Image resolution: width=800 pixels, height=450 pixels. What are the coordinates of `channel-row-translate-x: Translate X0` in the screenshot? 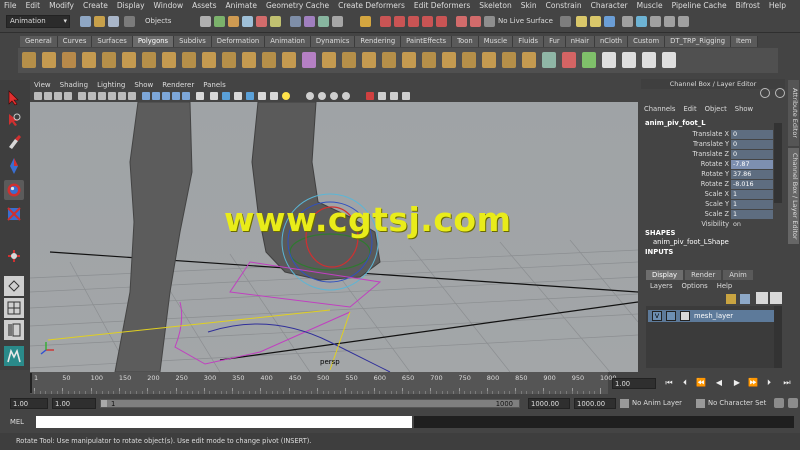 It's located at (707, 135).